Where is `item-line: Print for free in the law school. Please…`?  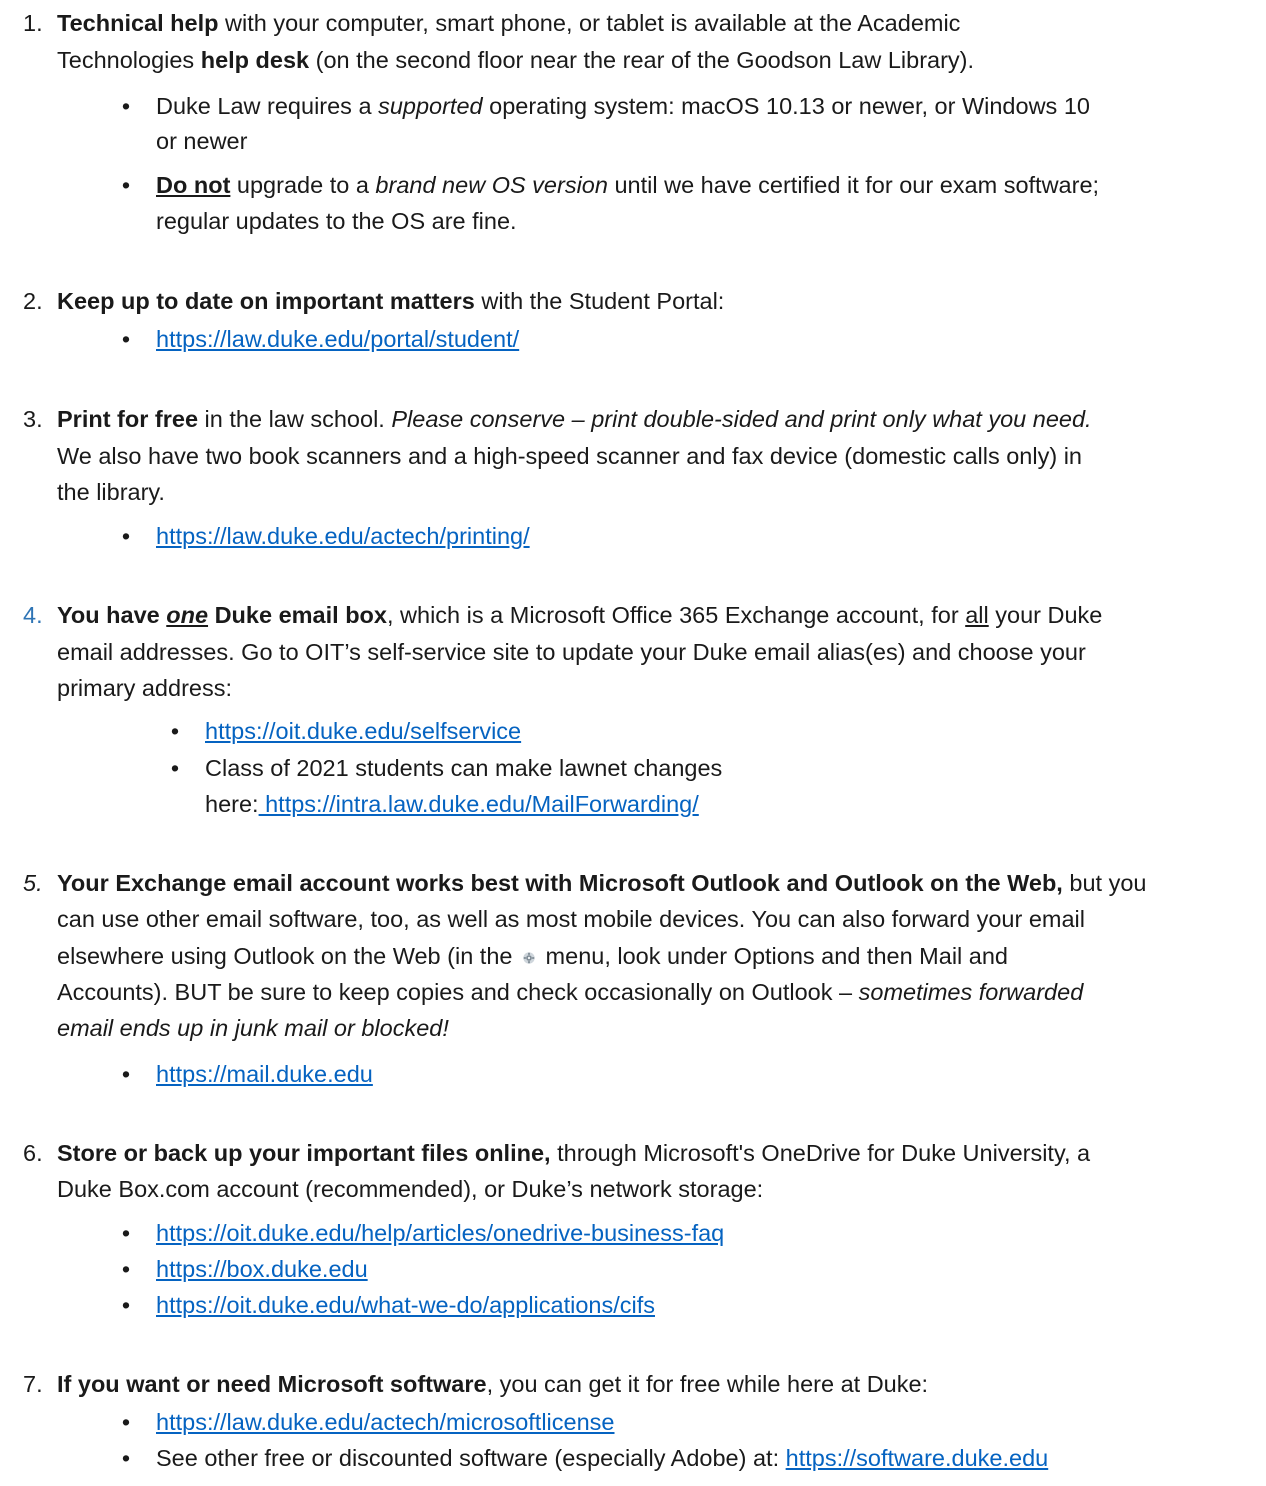
item-line: Print for free in the law school. Please… is located at coordinates (574, 419).